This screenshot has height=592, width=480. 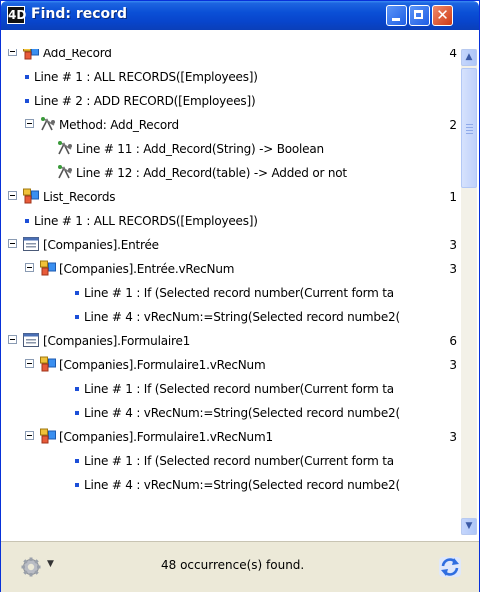 I want to click on result-label: [Companies].Entrée, so click(x=101, y=245).